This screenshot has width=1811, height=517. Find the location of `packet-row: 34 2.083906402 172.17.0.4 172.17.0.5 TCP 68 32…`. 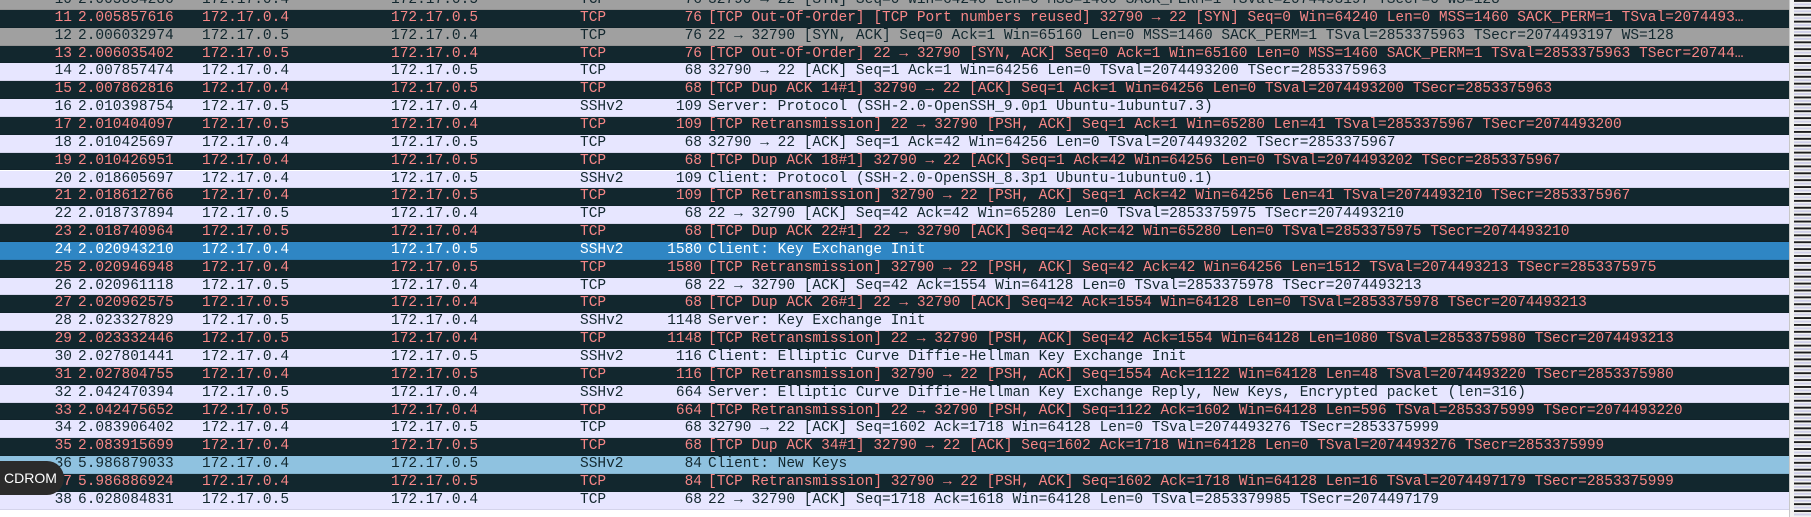

packet-row: 34 2.083906402 172.17.0.4 172.17.0.5 TCP 68 32… is located at coordinates (894, 429).